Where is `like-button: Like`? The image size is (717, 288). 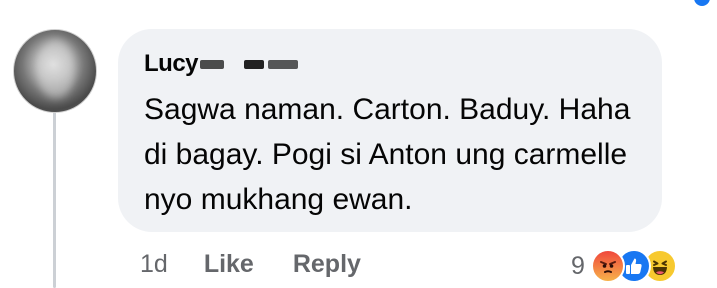
like-button: Like is located at coordinates (229, 264).